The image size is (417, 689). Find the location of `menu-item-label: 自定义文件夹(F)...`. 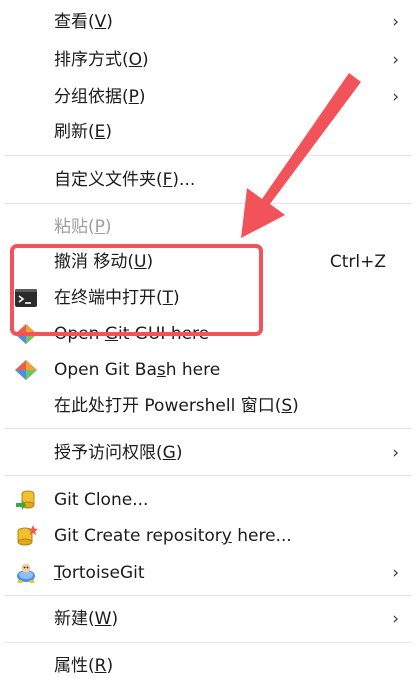

menu-item-label: 自定义文件夹(F)... is located at coordinates (125, 180).